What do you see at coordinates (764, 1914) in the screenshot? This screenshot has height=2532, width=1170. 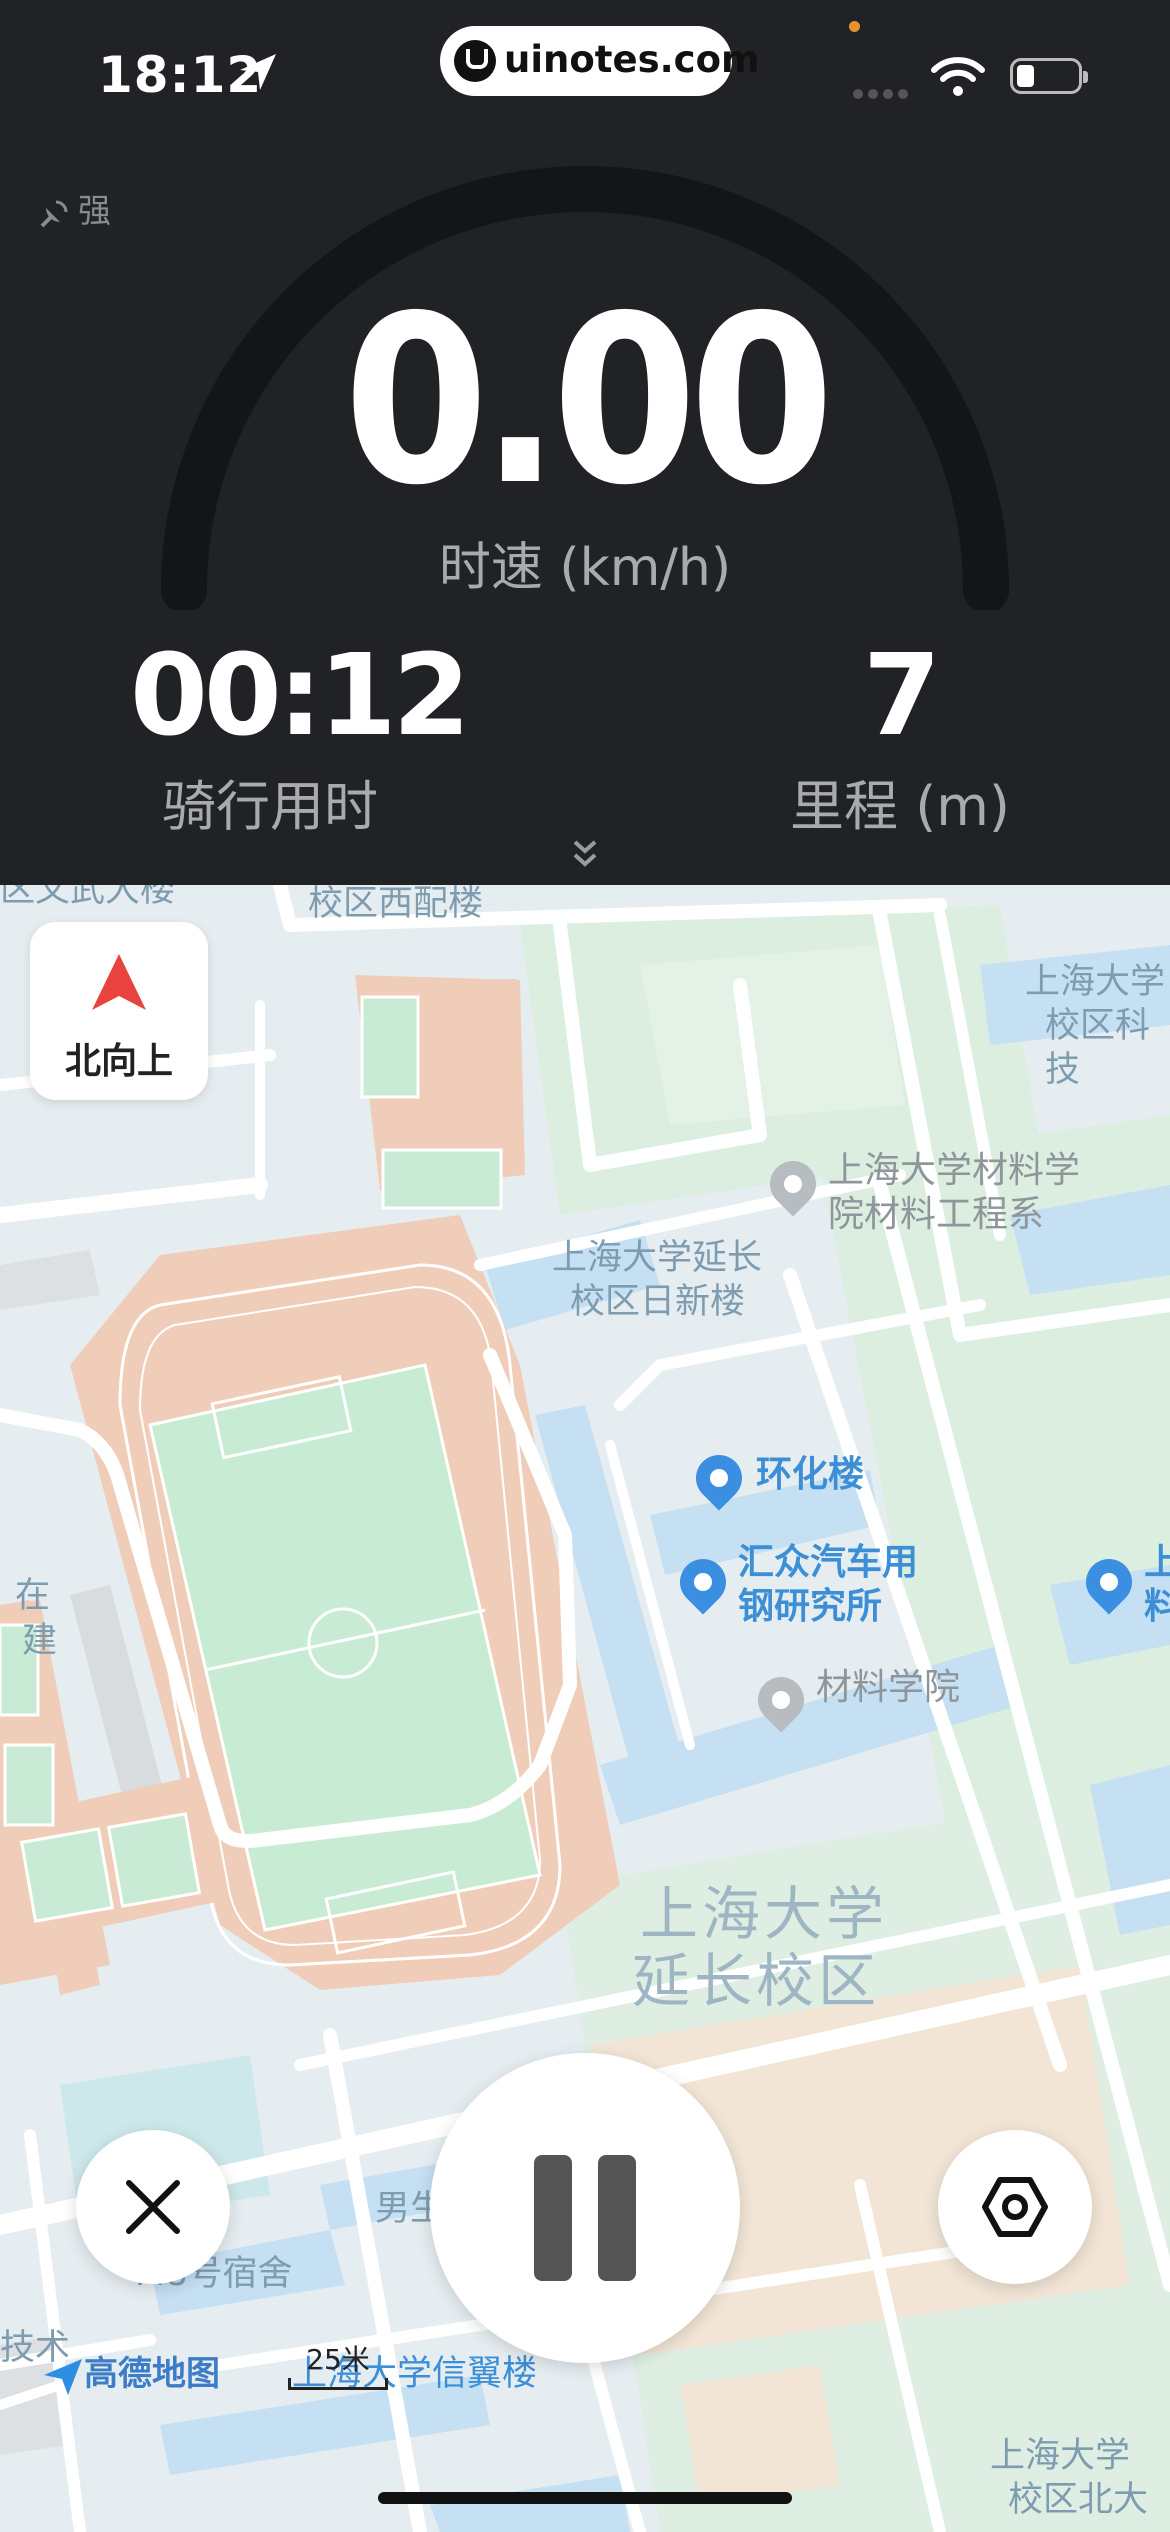 I see `map-label-campus-1: 上海大学` at bounding box center [764, 1914].